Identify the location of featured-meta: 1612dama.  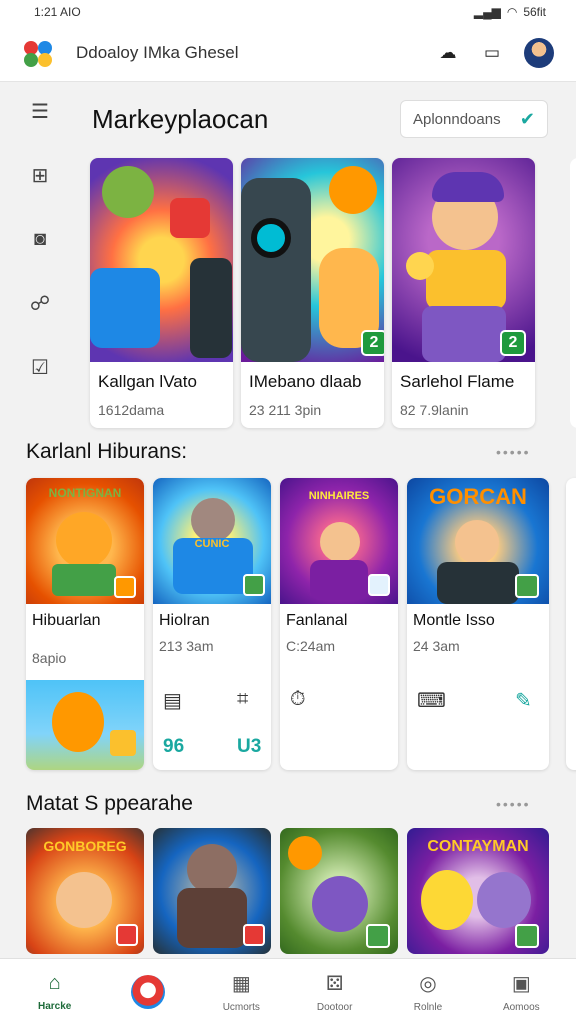
(131, 410).